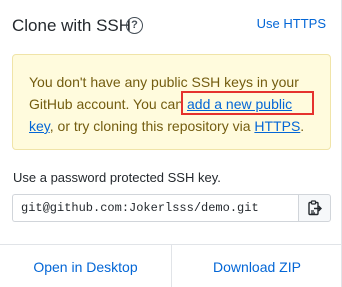  I want to click on open-in-desktop-button: Open in Desktop, so click(85, 266).